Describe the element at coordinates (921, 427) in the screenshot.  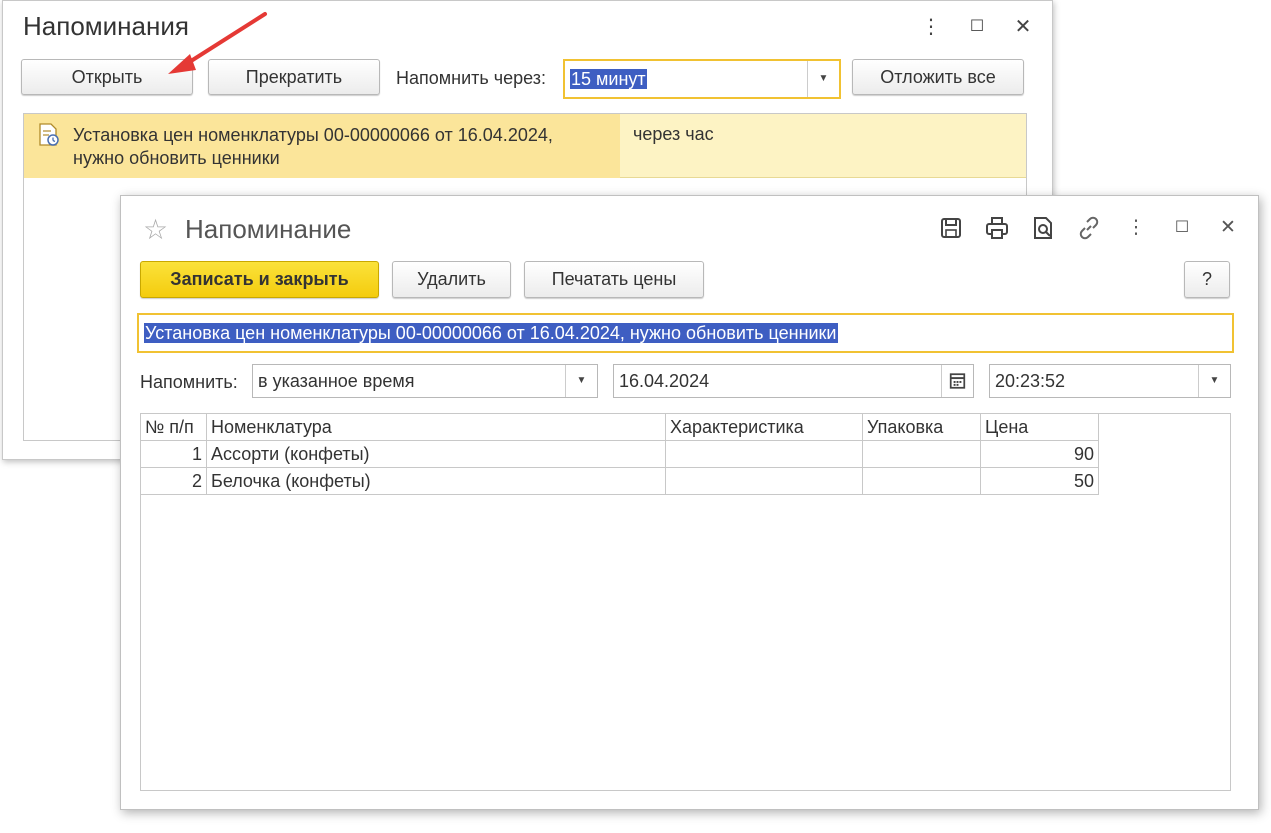
I see `col-header-package: Упаковка` at that location.